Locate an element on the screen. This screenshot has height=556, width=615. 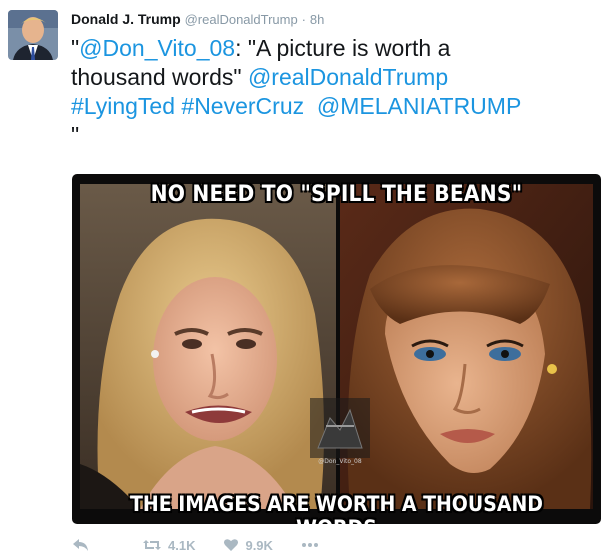
watermark-text: @Don_Vito_08 is located at coordinates (340, 461).